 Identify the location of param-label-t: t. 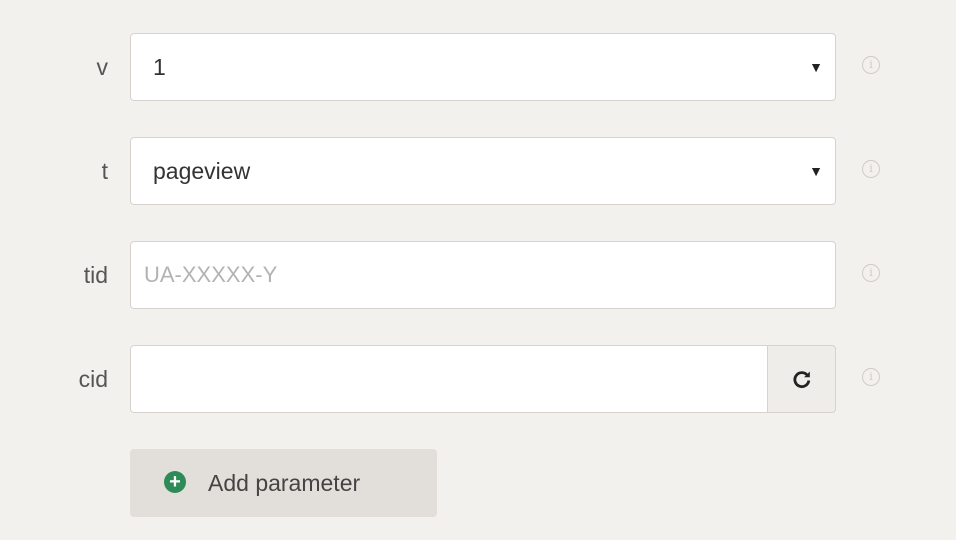
(104, 171).